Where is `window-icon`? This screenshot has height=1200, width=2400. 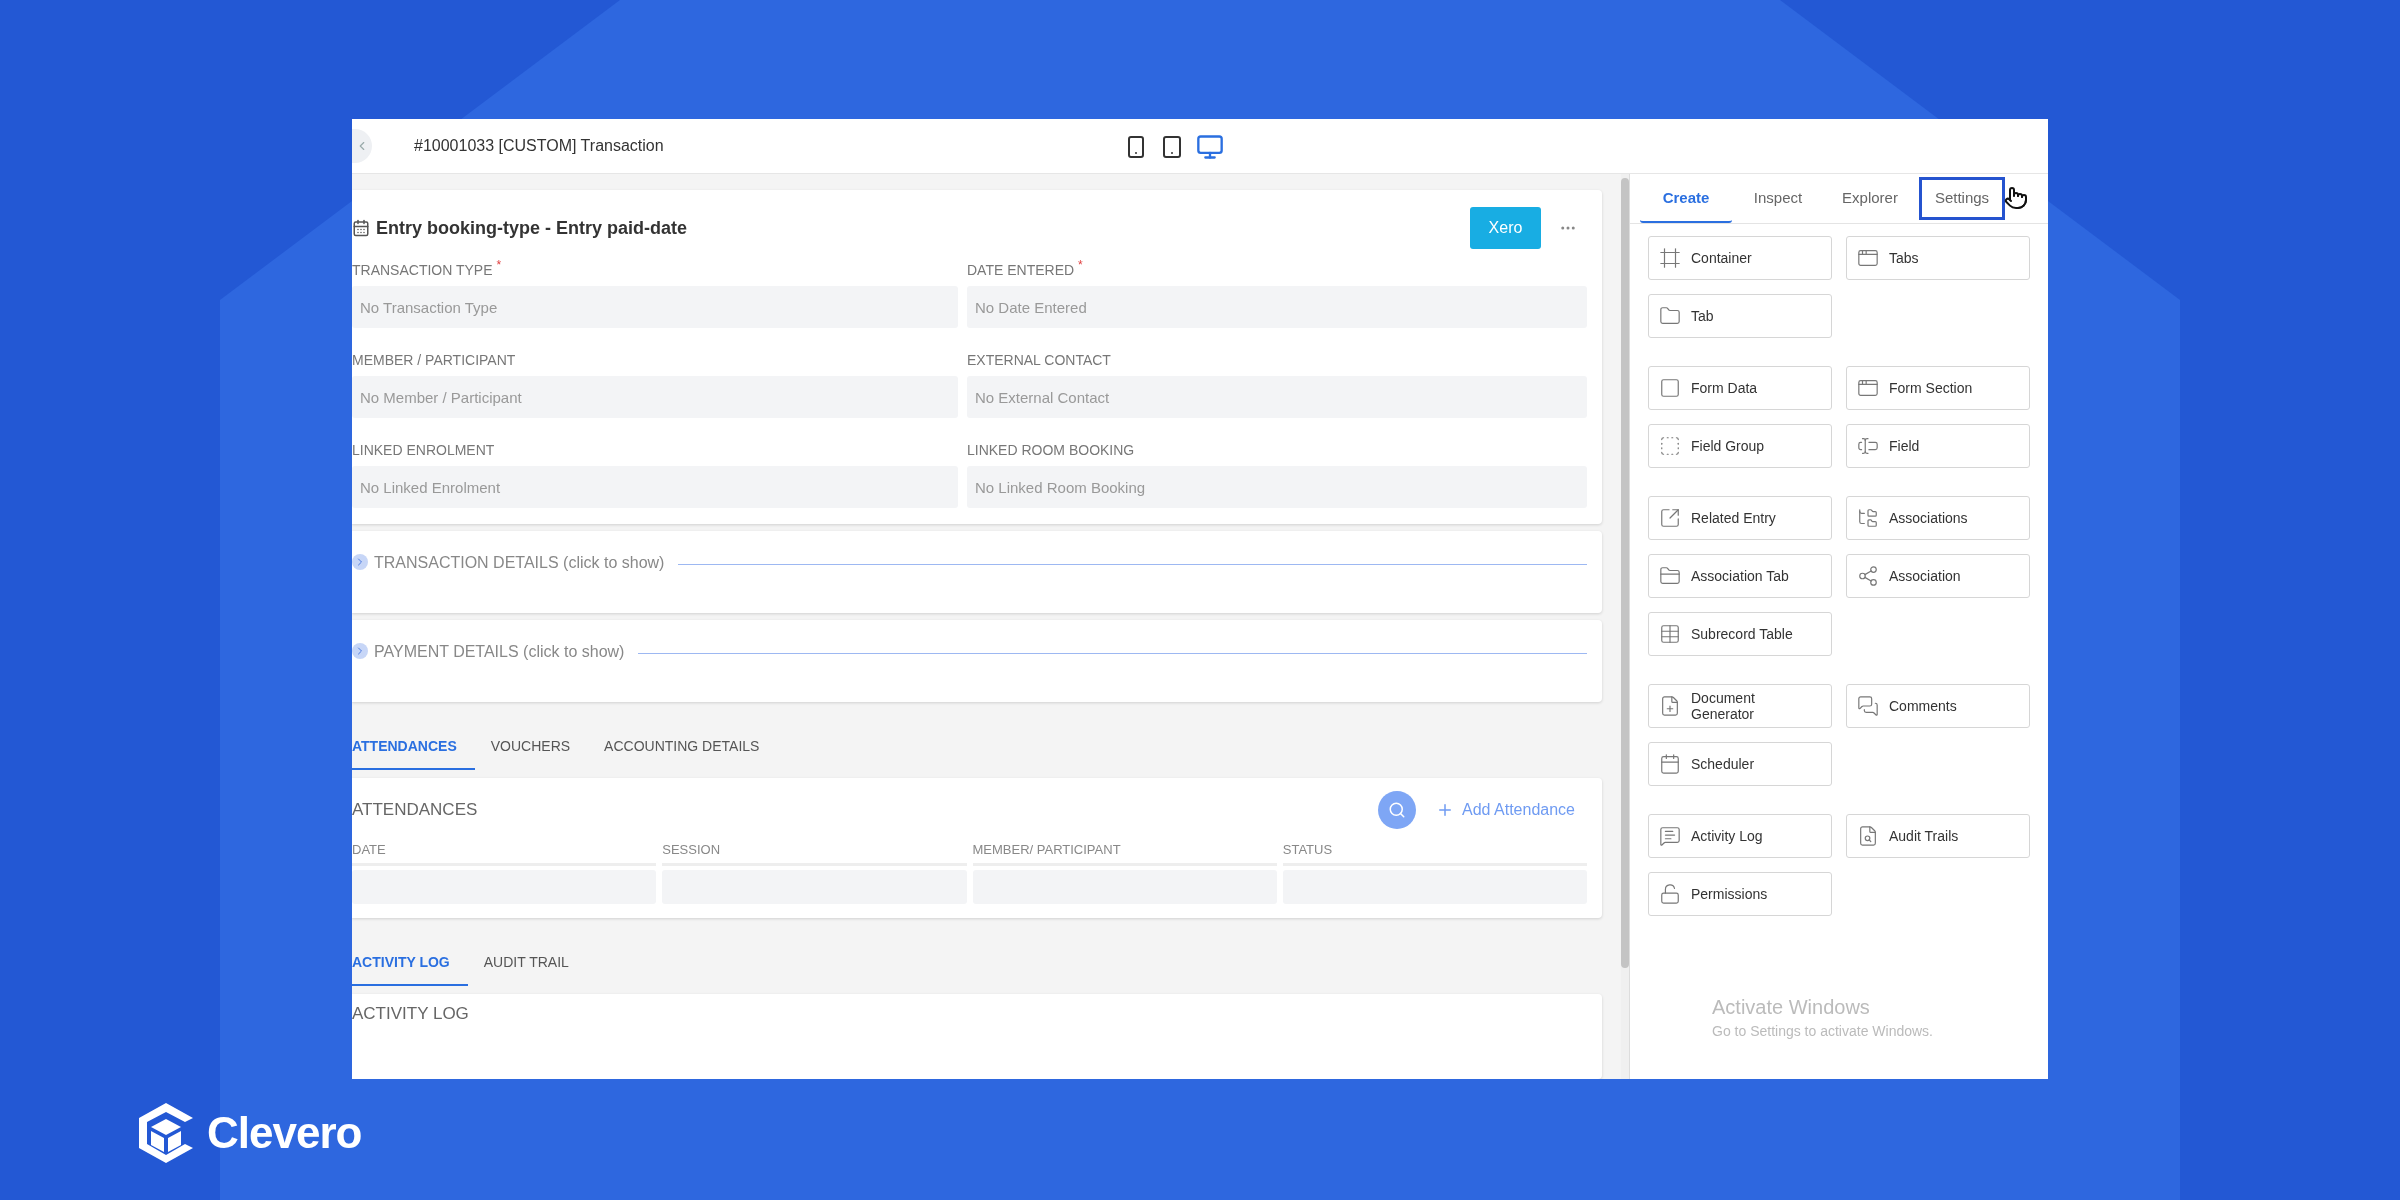 window-icon is located at coordinates (1868, 388).